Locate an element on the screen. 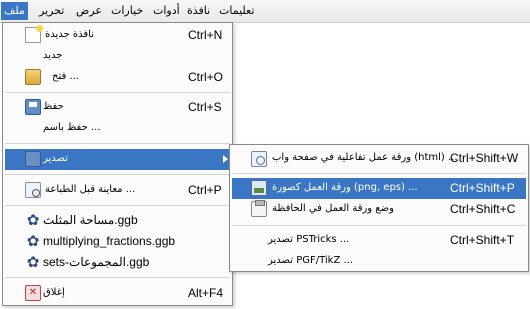 The width and height of the screenshot is (530, 309). submenu-arrow-icon is located at coordinates (225, 159).